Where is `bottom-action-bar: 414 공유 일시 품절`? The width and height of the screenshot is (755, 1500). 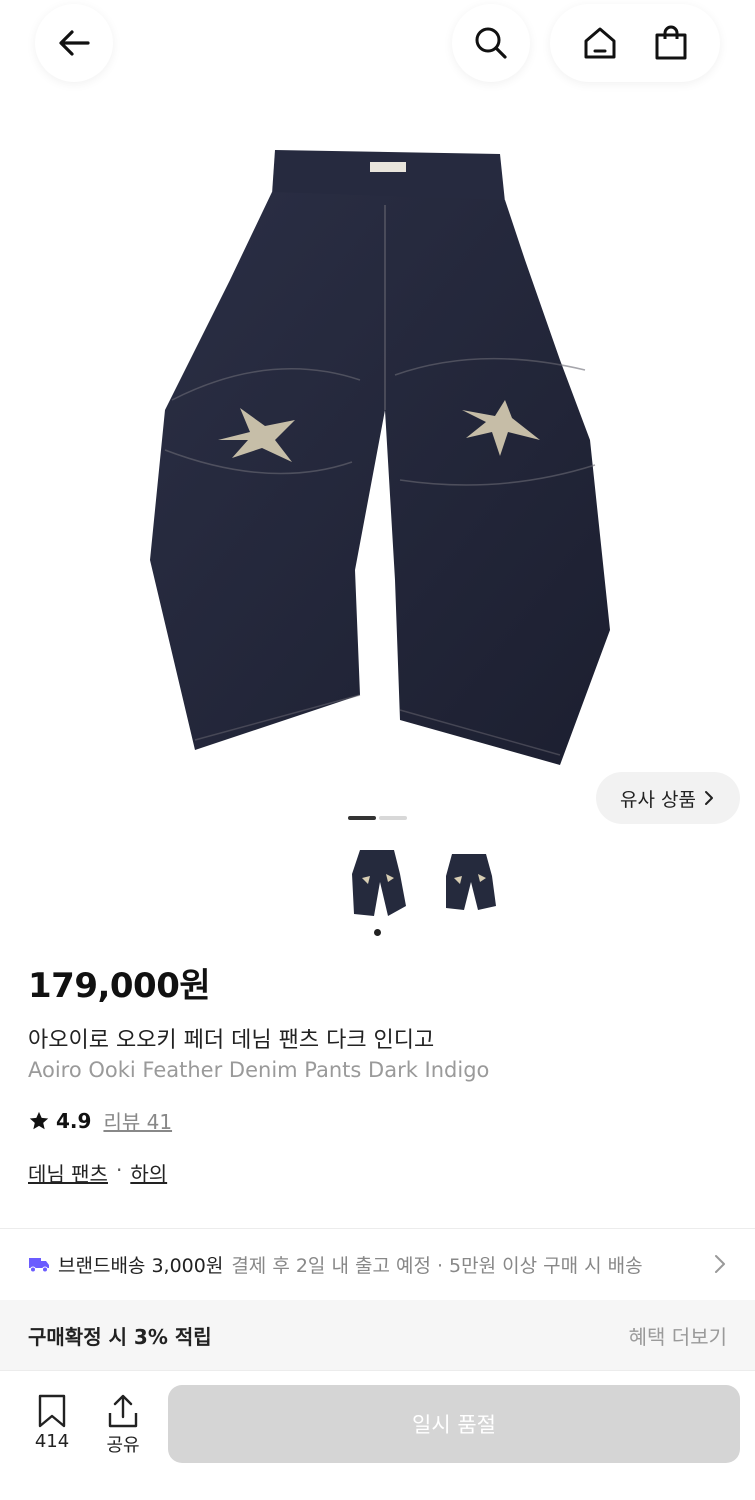 bottom-action-bar: 414 공유 일시 품절 is located at coordinates (377, 1435).